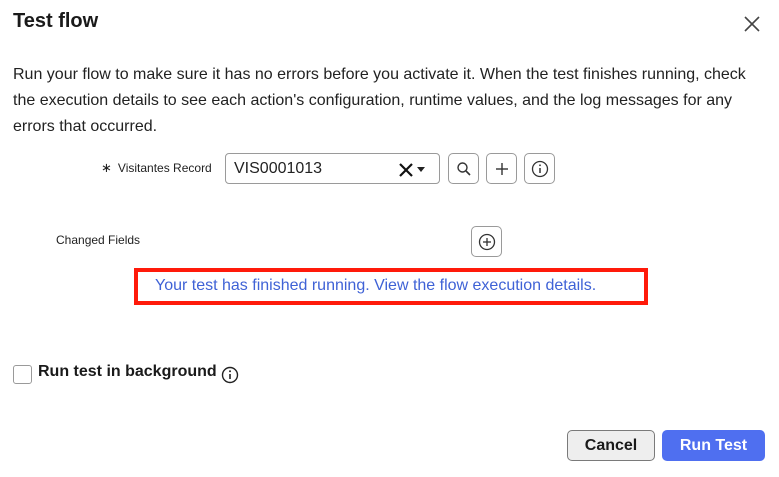 This screenshot has width=779, height=477. I want to click on lookup-search-button, so click(463, 168).